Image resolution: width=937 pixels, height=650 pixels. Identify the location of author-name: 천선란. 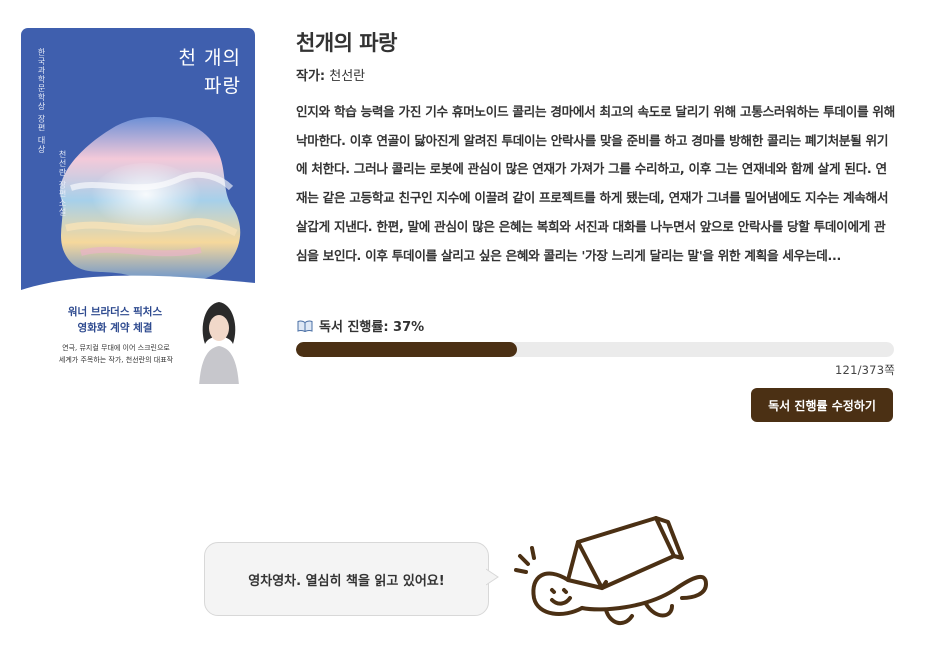
(347, 76).